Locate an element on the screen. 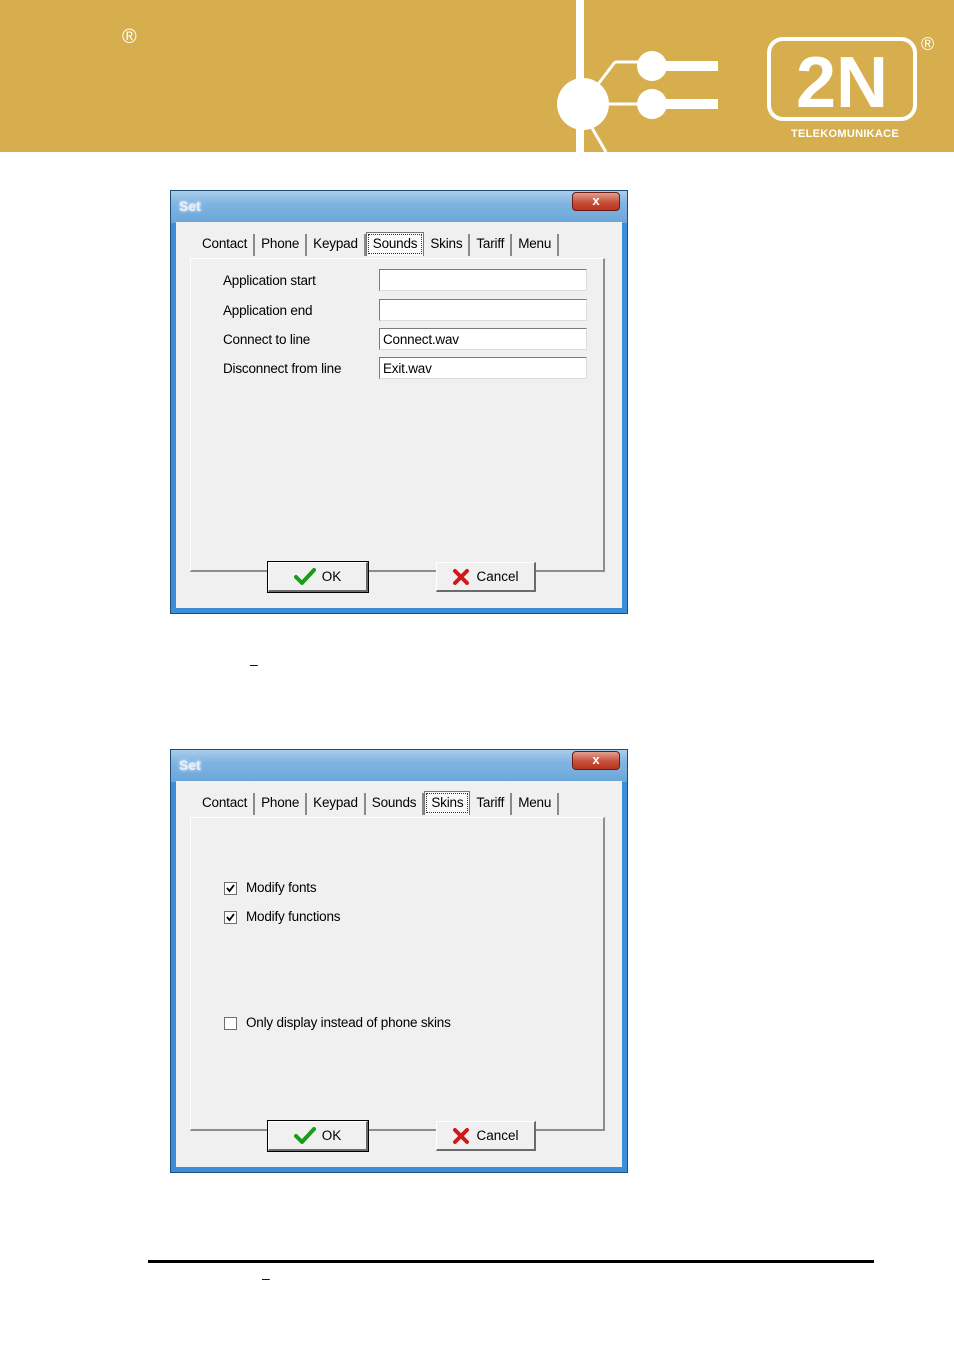 This screenshot has width=954, height=1350. registered-mark: ® is located at coordinates (129, 37).